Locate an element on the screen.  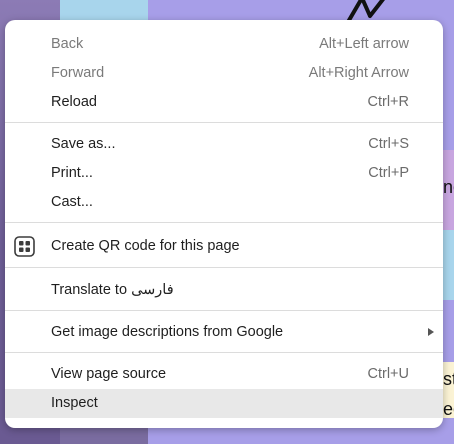
background-text: ne is located at coordinates (448, 187).